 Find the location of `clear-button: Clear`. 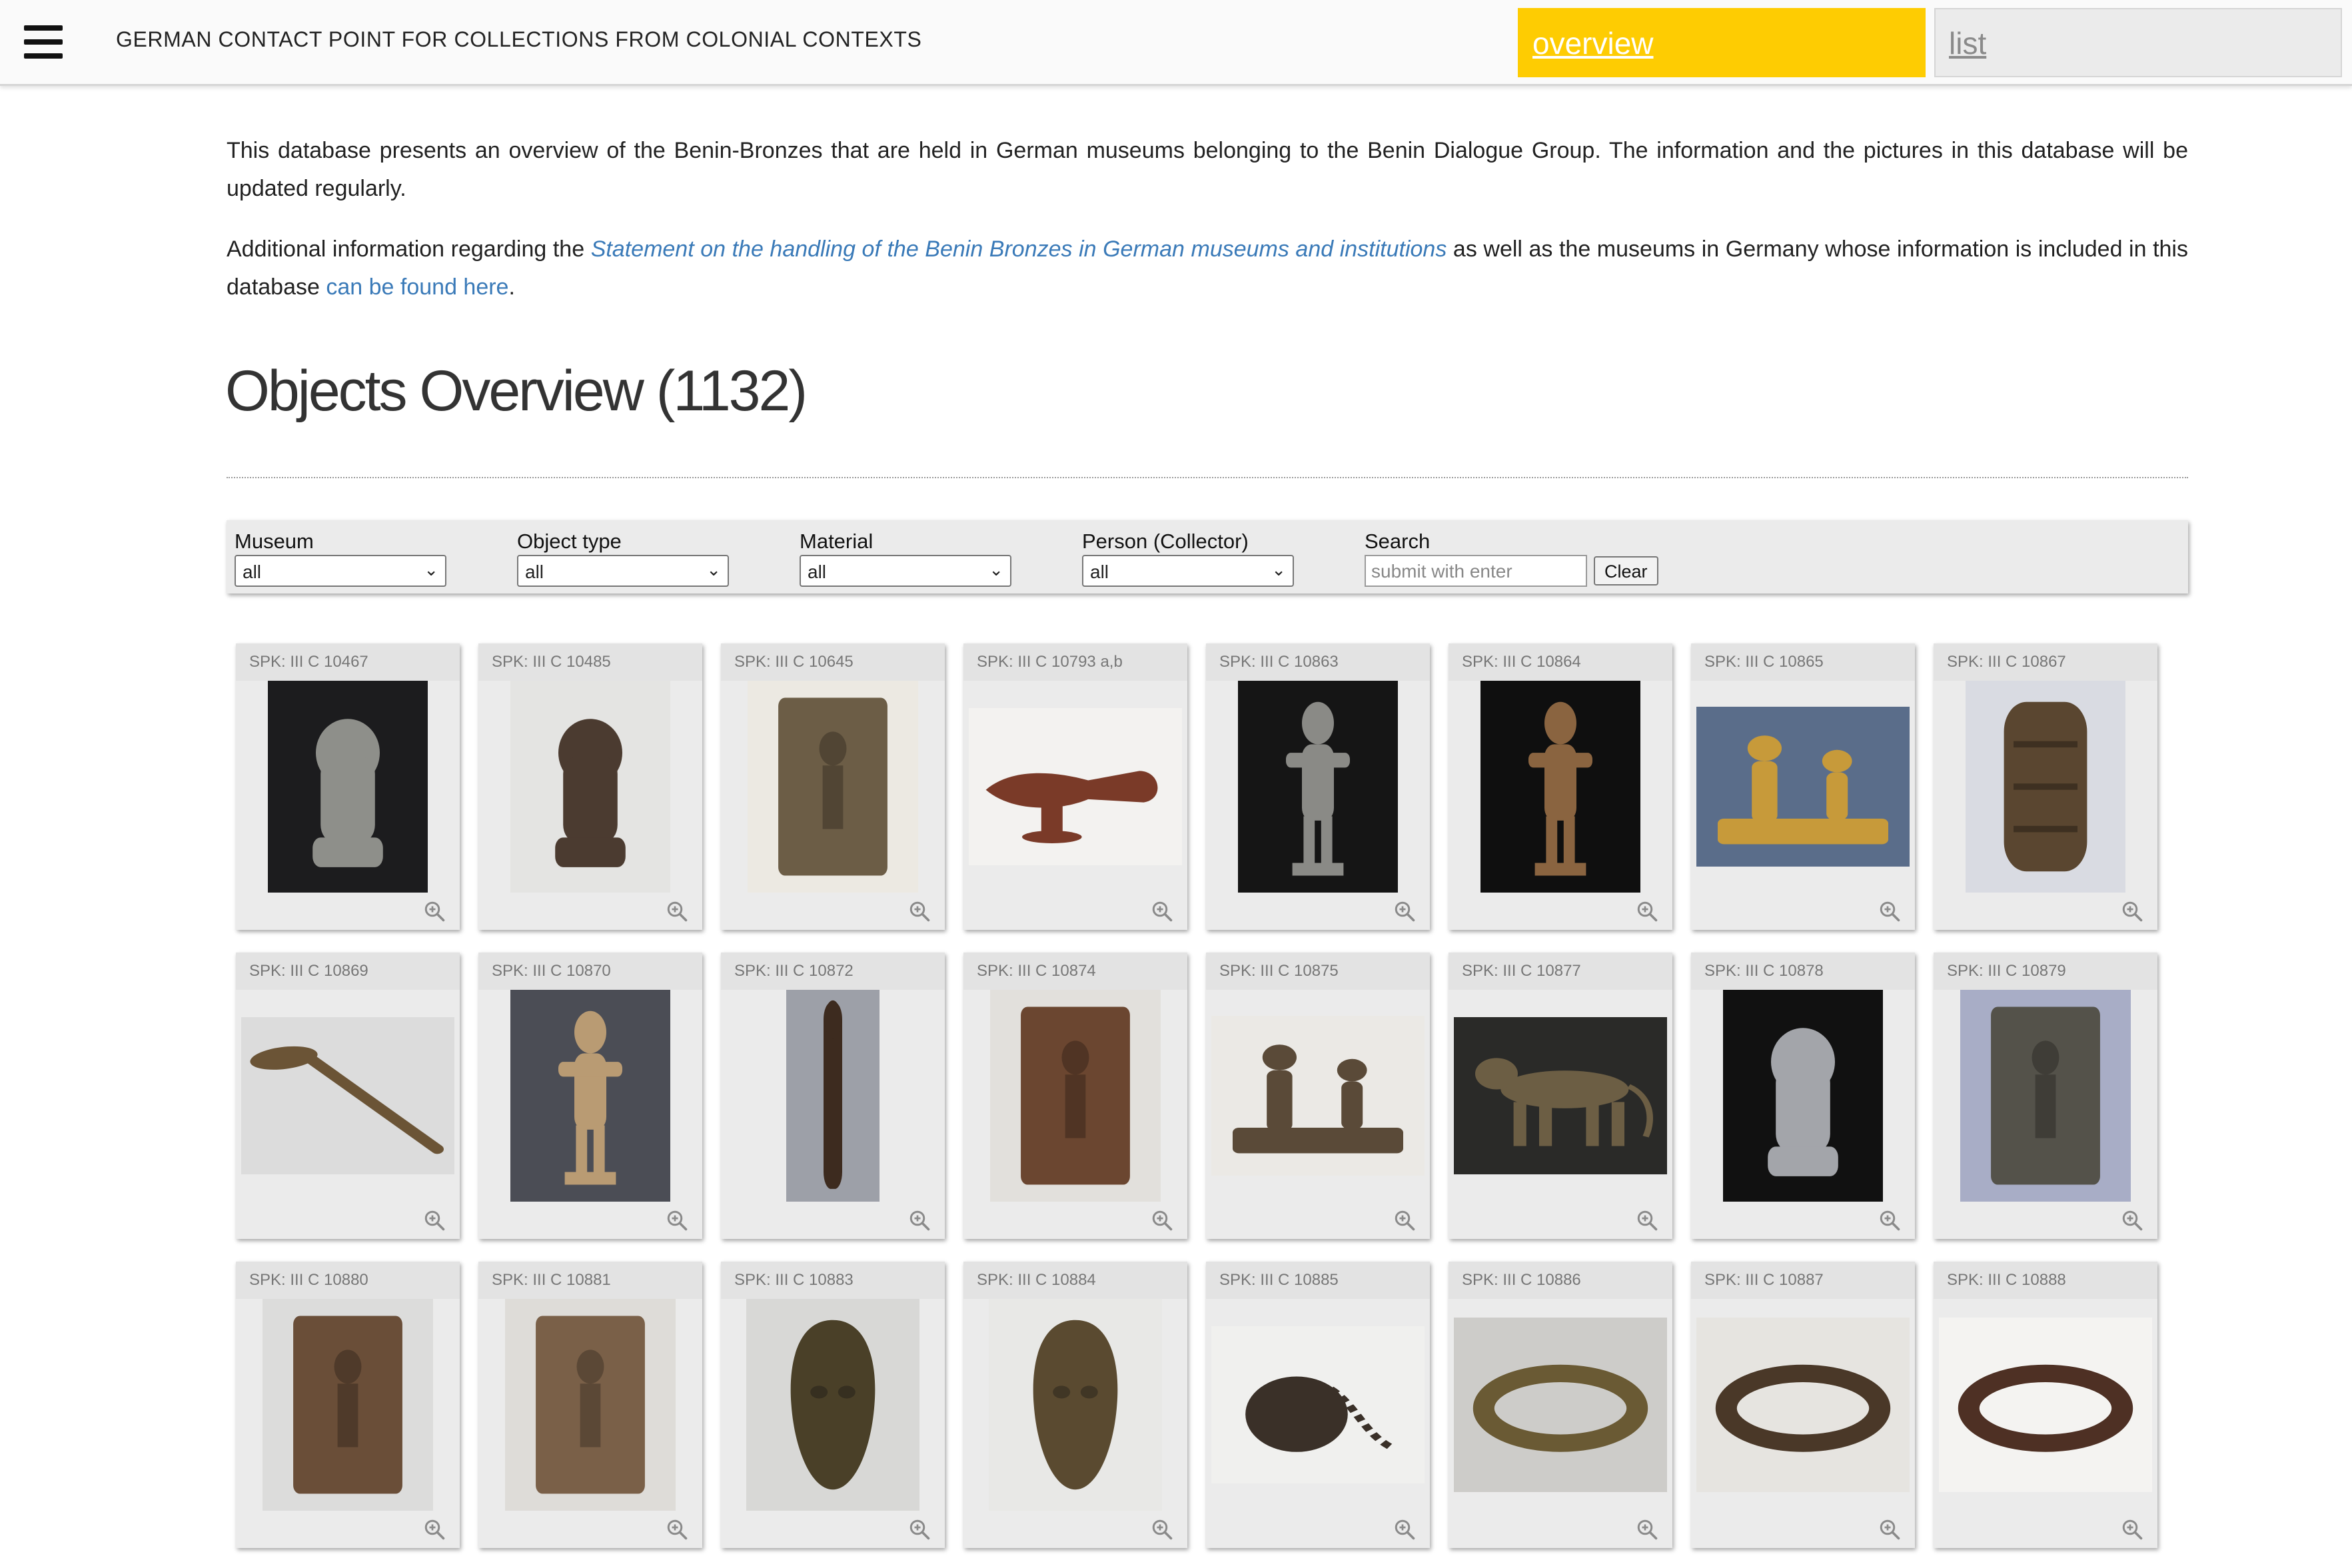

clear-button: Clear is located at coordinates (1626, 571).